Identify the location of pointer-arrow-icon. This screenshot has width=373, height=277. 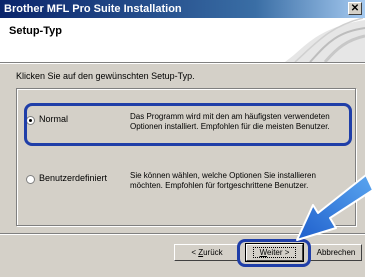
(334, 207).